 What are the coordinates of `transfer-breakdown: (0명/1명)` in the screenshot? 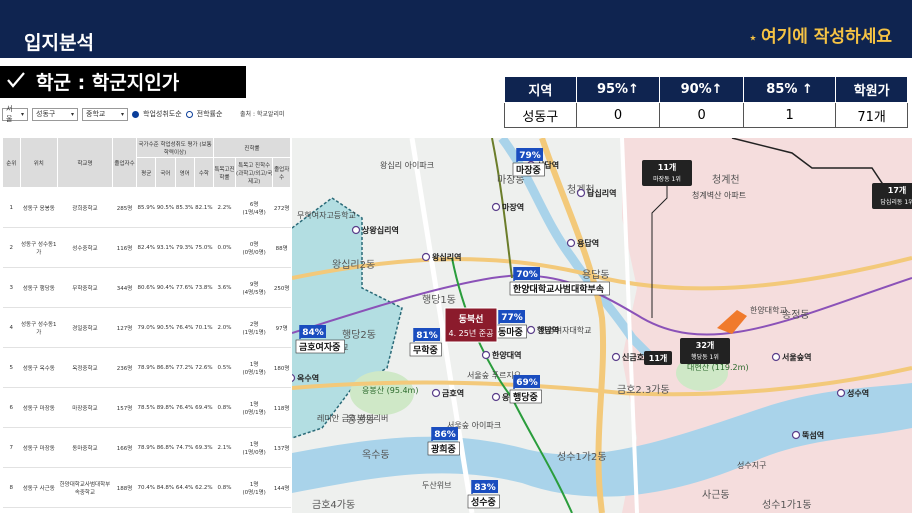 It's located at (254, 372).